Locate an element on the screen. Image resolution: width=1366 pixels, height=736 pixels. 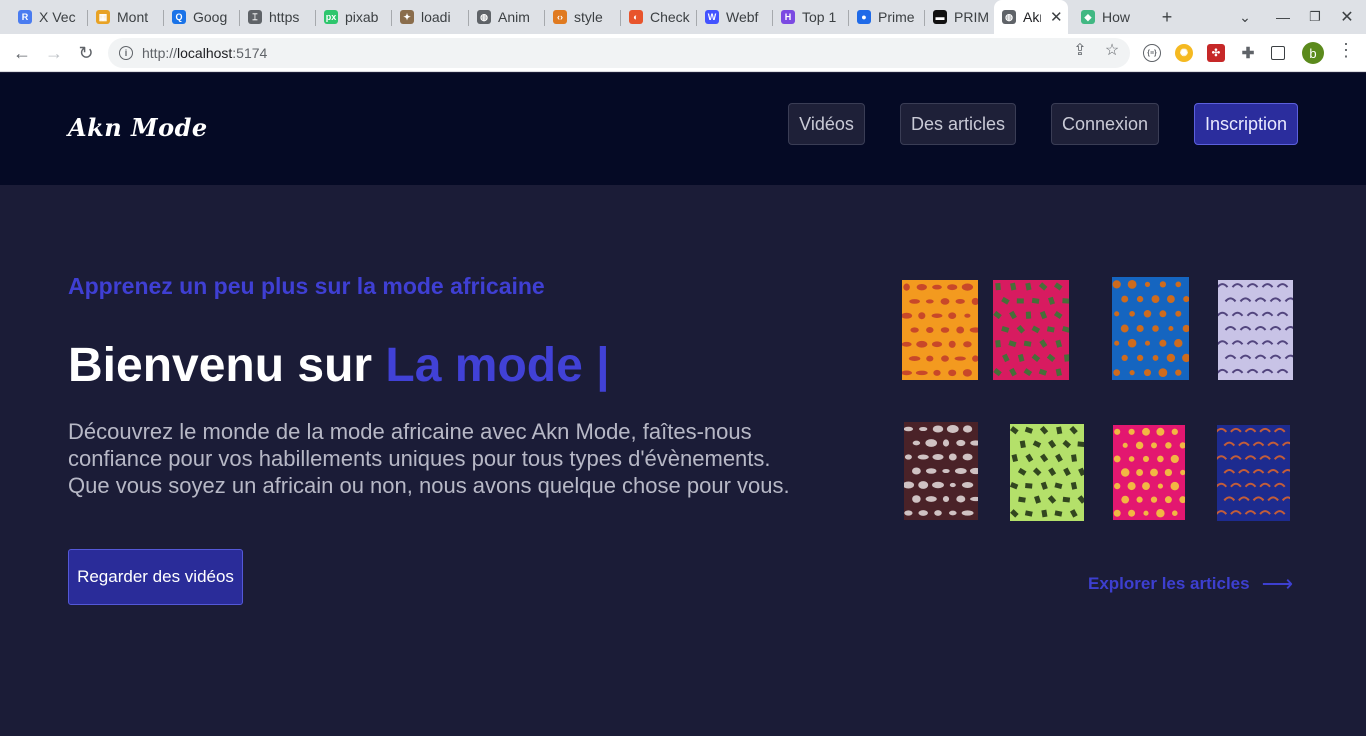
browser-menu-icon: ⋮ is located at coordinates (1346, 50).